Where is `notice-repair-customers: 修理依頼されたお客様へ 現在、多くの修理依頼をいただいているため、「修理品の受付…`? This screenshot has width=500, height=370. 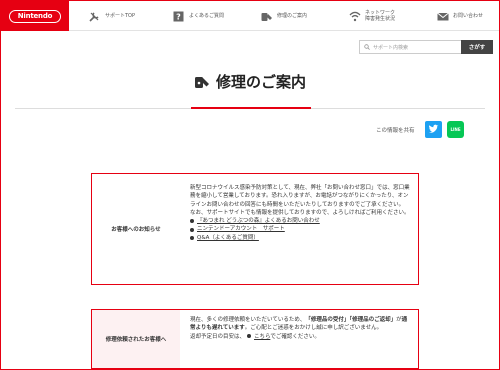 notice-repair-customers: 修理依頼されたお客様へ 現在、多くの修理依頼をいただいているため、「修理品の受付… is located at coordinates (255, 339).